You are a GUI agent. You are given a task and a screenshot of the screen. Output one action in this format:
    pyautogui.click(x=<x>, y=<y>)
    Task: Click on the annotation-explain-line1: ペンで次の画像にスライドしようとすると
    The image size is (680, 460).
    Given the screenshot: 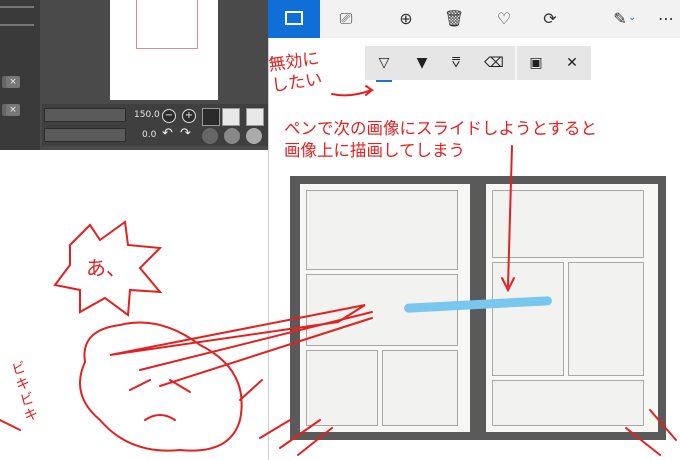 What is the action you would take?
    pyautogui.click(x=441, y=128)
    